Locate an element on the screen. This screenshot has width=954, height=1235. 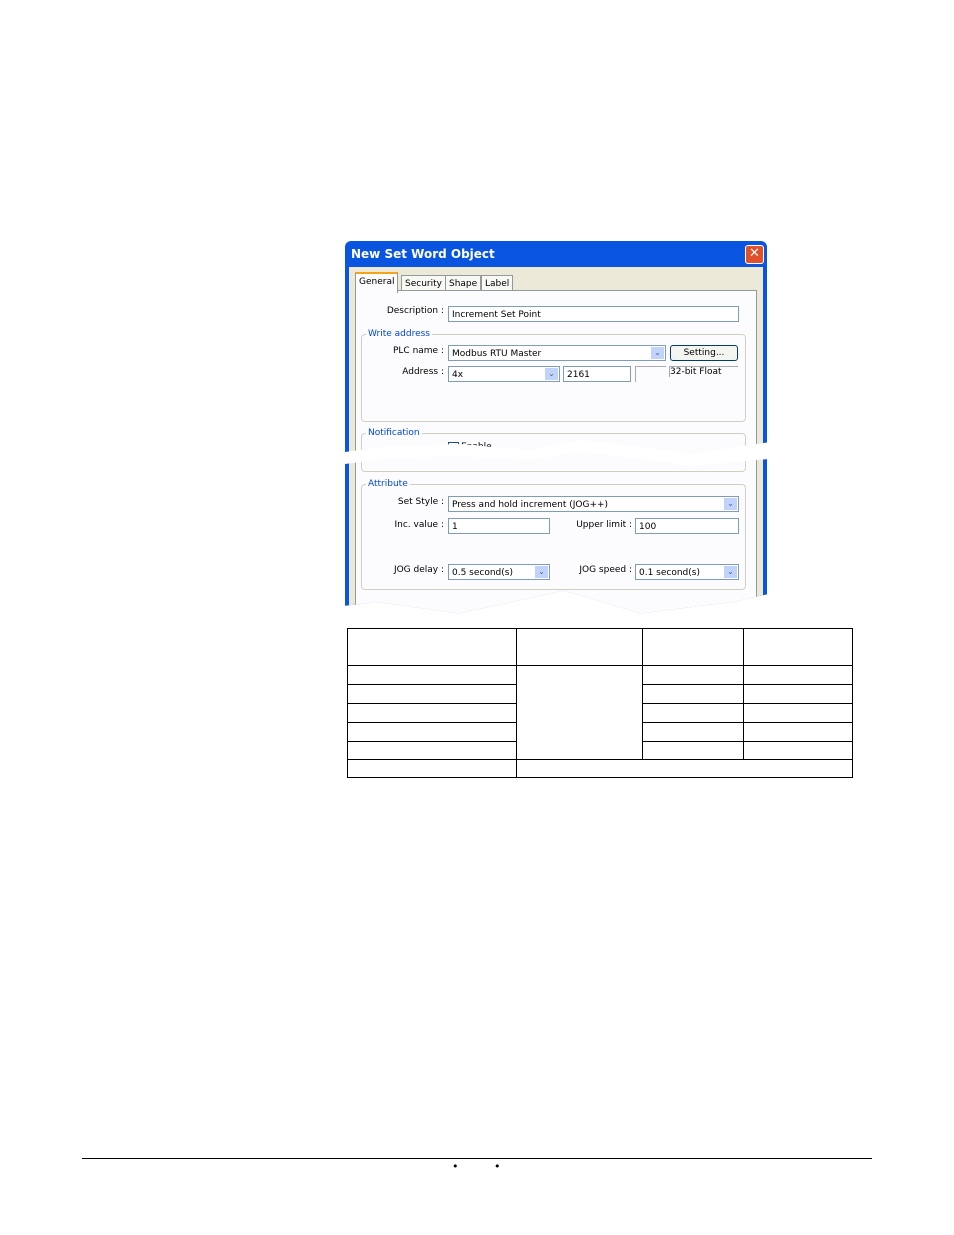
attribute-label: Attribute is located at coordinates (388, 484).